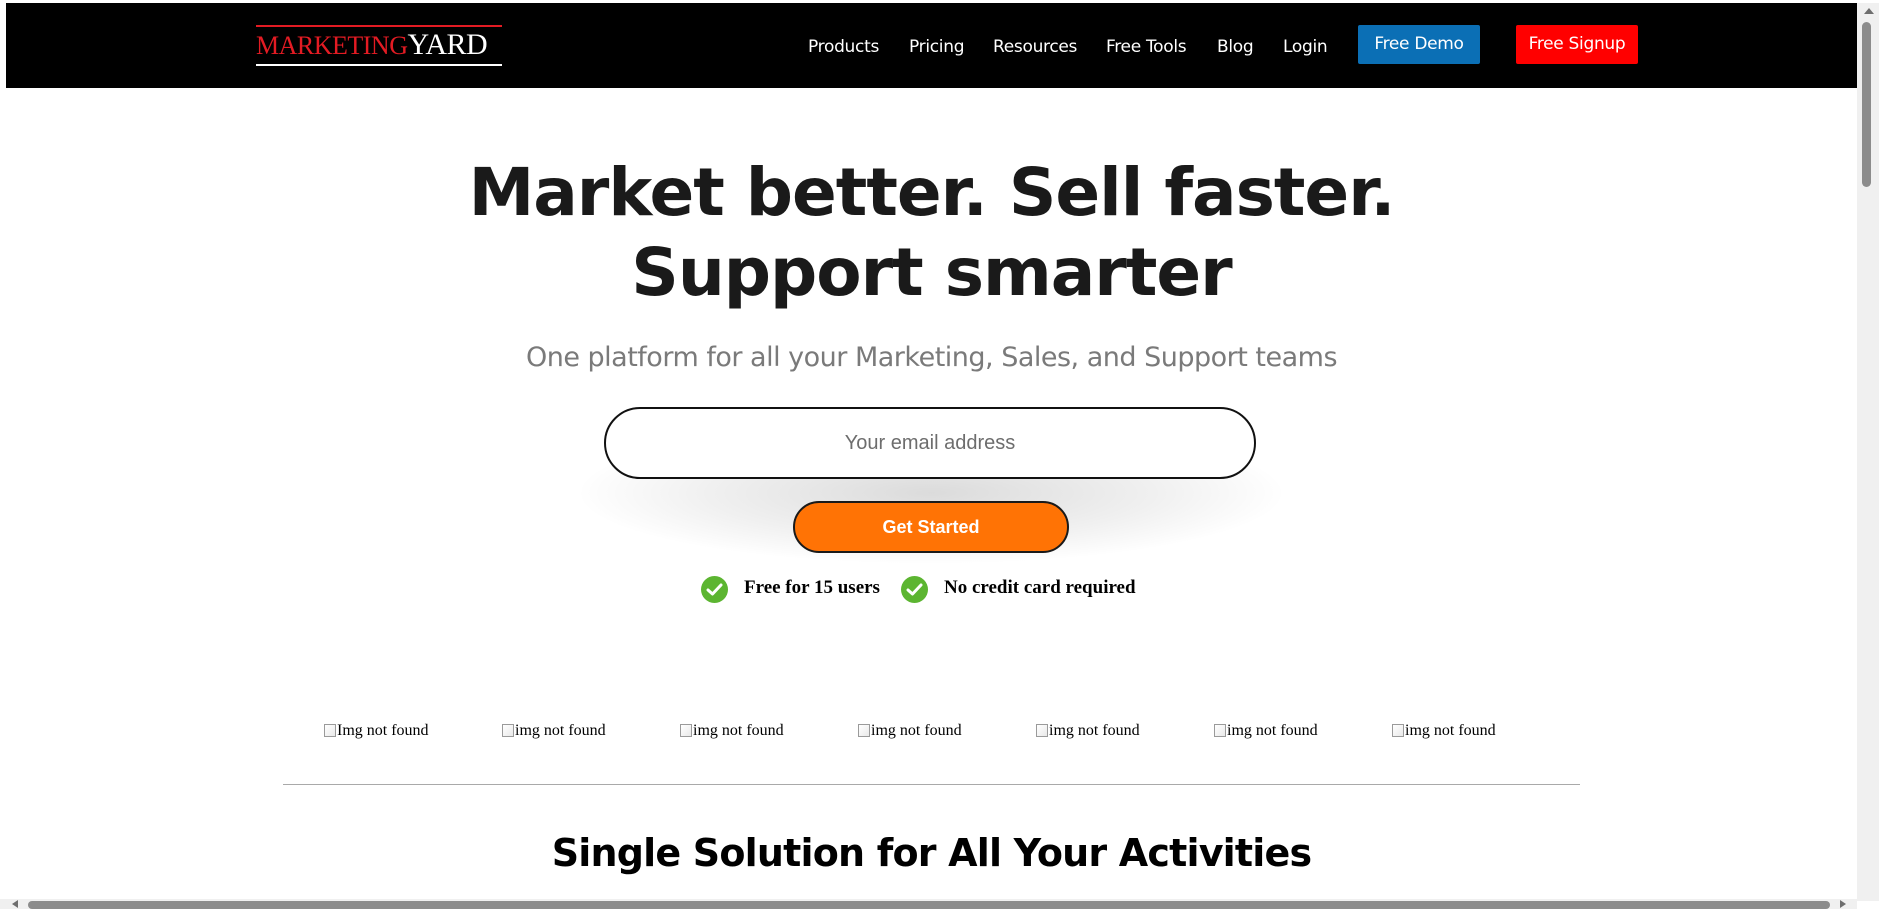 The image size is (1879, 909). I want to click on nav-blog: Blog, so click(1235, 47).